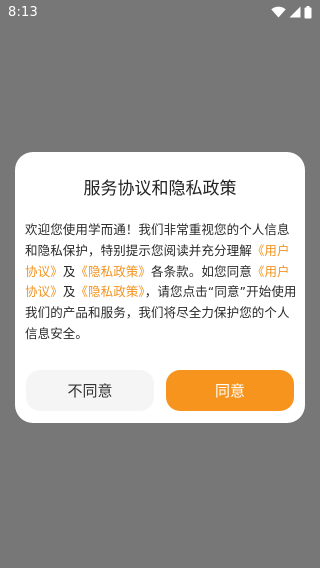 Image resolution: width=320 pixels, height=568 pixels. I want to click on agree-button: 同意, so click(230, 390).